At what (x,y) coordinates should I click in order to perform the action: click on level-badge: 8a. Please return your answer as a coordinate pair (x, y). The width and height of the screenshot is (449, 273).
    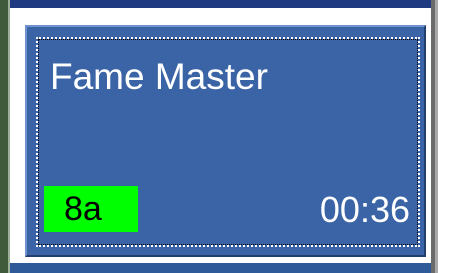
    Looking at the image, I should click on (91, 209).